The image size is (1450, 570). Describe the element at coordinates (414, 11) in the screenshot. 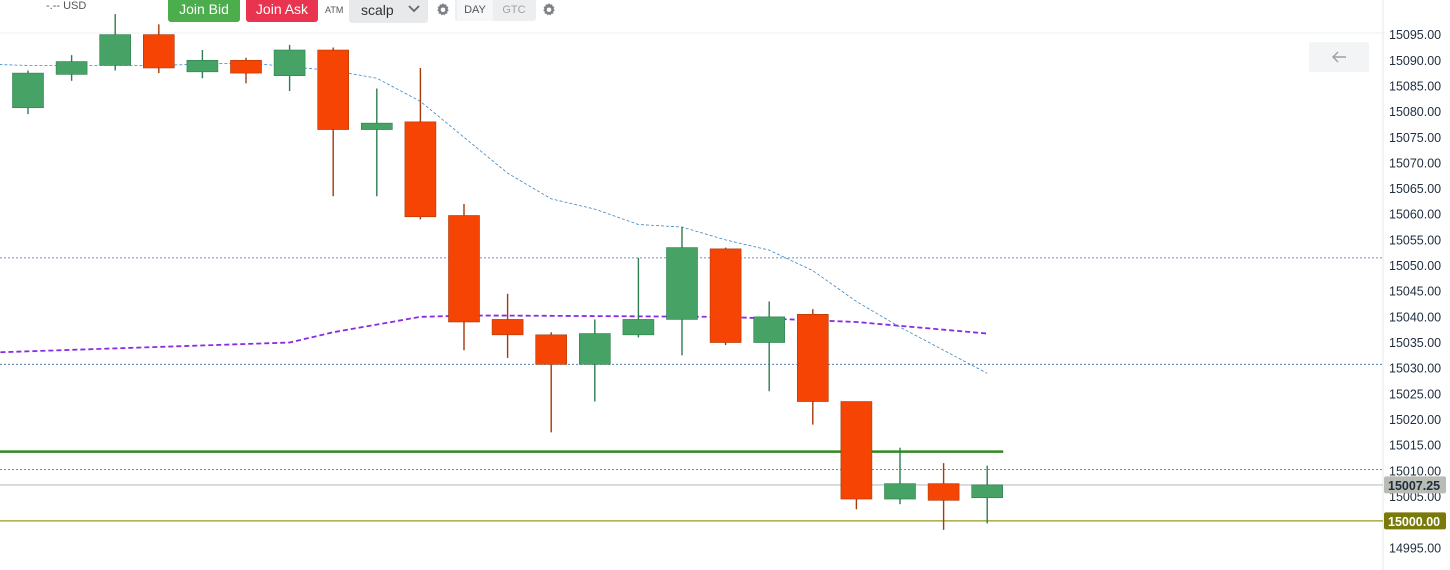

I see `chevron-down-icon` at that location.